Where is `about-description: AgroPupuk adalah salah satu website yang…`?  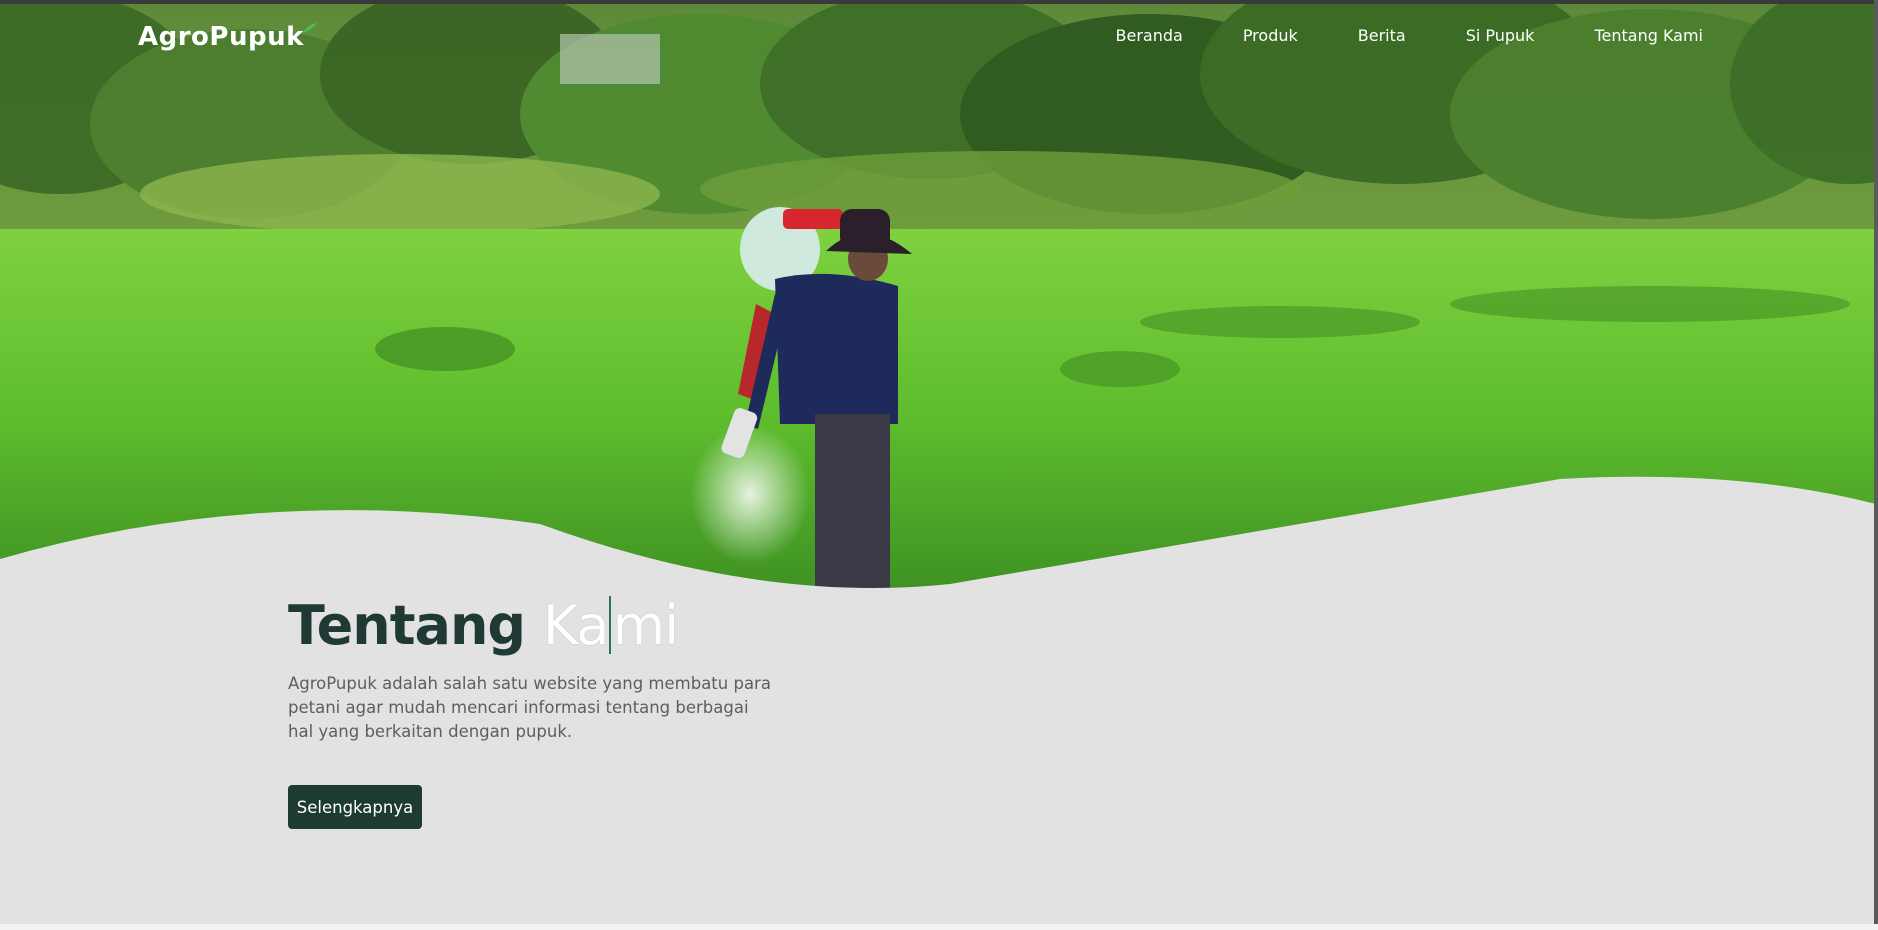
about-description: AgroPupuk adalah salah satu website yang… is located at coordinates (529, 707).